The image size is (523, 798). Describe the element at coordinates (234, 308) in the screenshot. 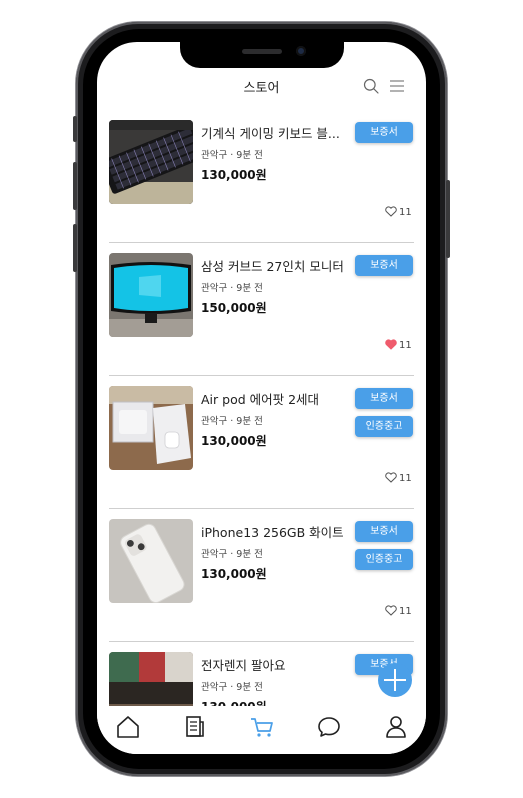

I see `product-price: 150,000원` at that location.